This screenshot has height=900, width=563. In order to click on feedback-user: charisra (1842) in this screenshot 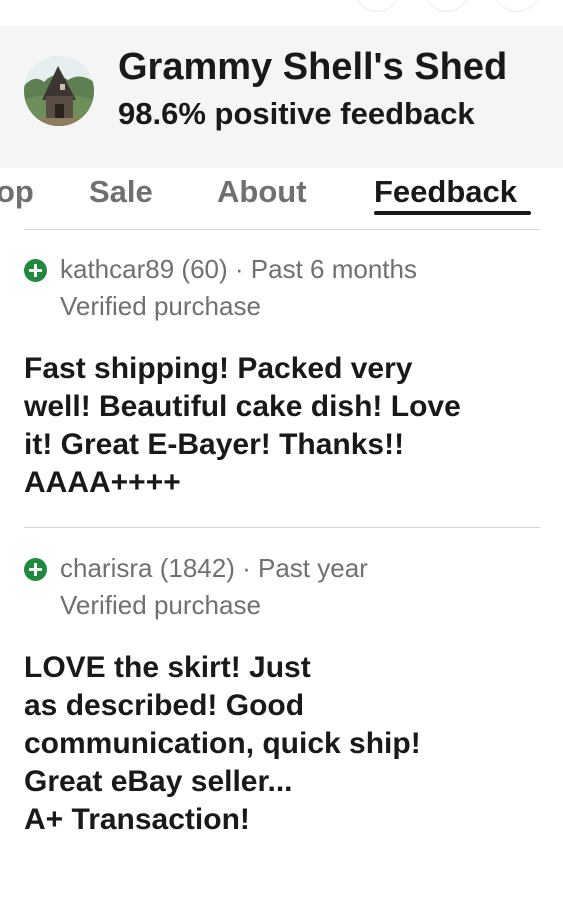, I will do `click(147, 568)`.